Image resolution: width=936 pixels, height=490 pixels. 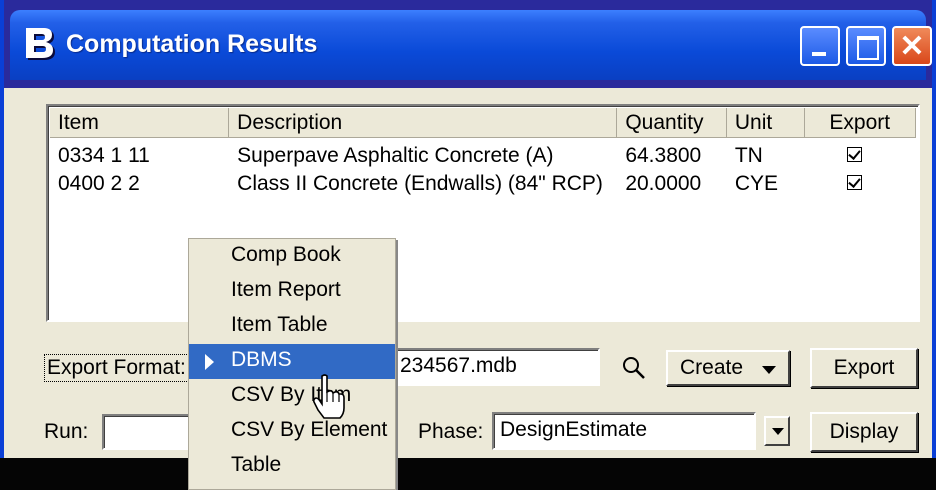 What do you see at coordinates (66, 431) in the screenshot?
I see `run-label: Run:` at bounding box center [66, 431].